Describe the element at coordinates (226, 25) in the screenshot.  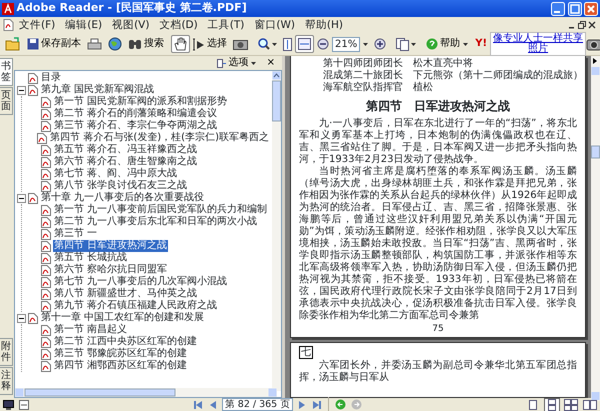
I see `menu-item: 工具(T)` at that location.